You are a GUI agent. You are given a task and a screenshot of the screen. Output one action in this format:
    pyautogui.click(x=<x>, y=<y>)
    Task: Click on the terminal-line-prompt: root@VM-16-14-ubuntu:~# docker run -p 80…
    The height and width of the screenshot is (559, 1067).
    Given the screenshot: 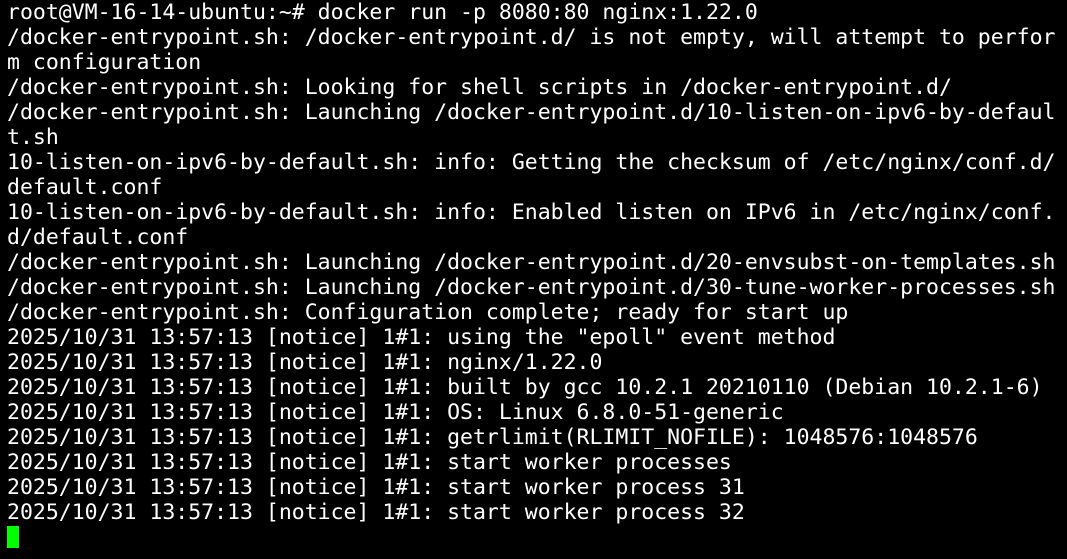 What is the action you would take?
    pyautogui.click(x=382, y=12)
    